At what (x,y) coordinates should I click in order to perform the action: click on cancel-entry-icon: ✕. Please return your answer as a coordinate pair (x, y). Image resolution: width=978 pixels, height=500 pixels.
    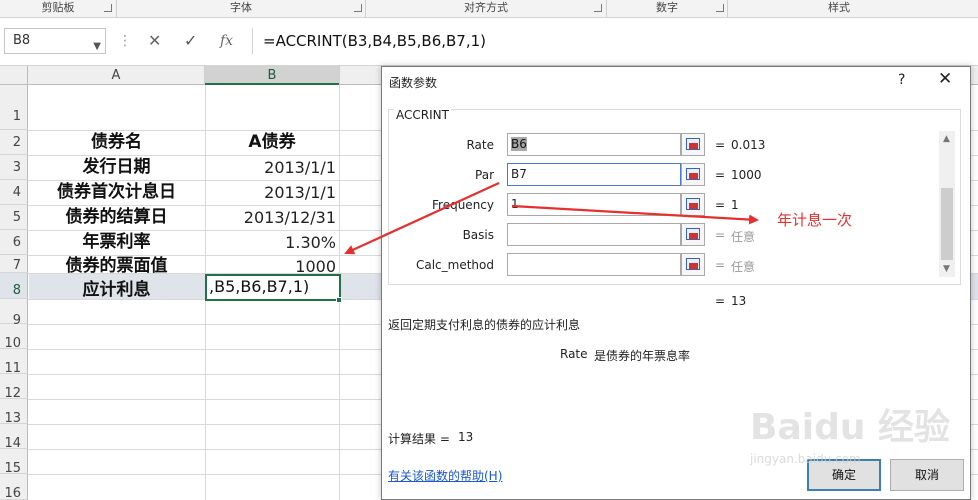
    Looking at the image, I should click on (154, 41).